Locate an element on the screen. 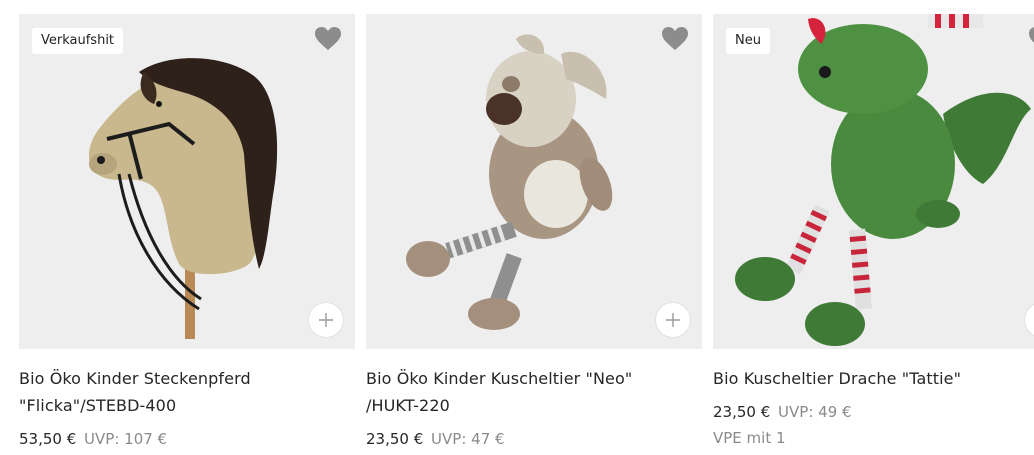 The image size is (1034, 455). product-title-line: Bio Öko Kinder Kuscheltier "Neo" is located at coordinates (499, 378).